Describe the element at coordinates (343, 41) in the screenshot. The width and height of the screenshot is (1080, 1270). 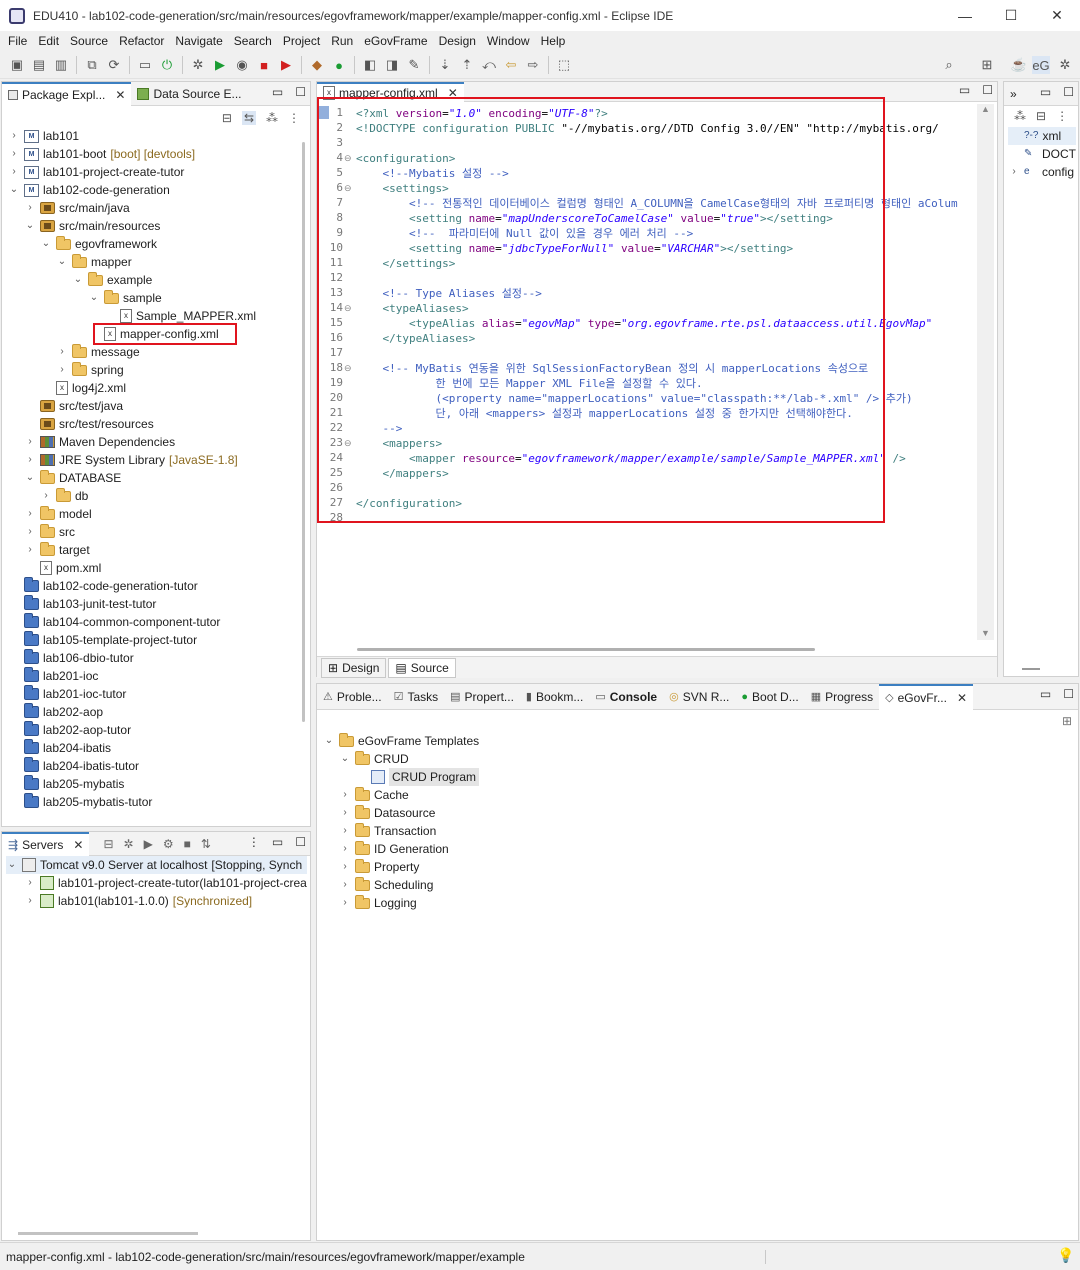
I see `menu-run: Run` at that location.